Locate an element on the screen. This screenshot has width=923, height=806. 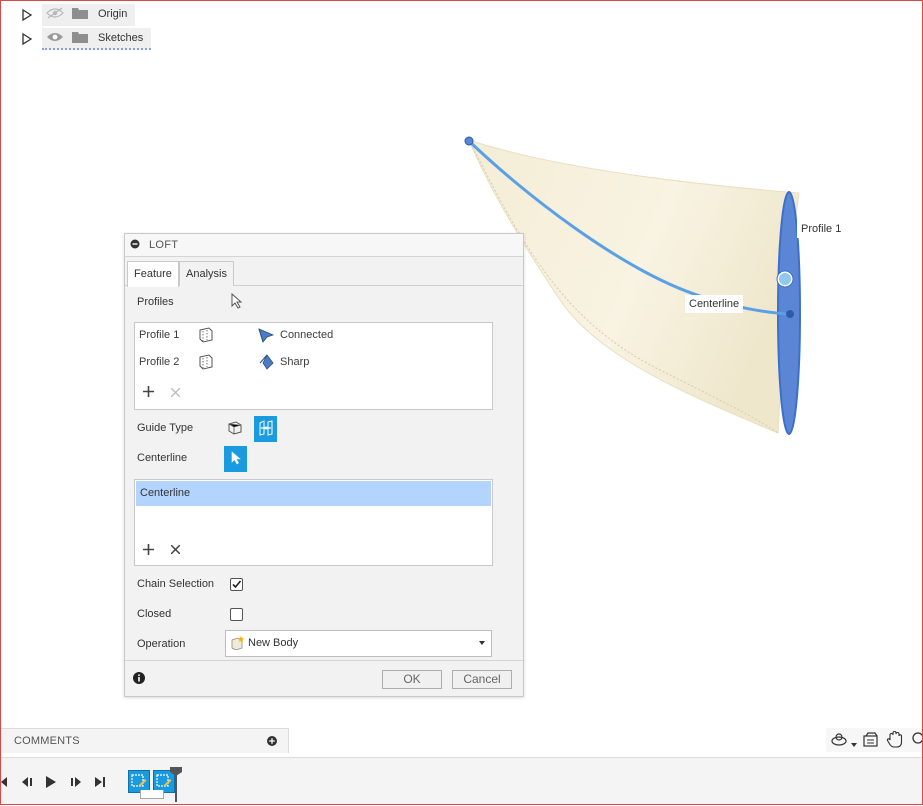
sketches-chip: Sketches is located at coordinates (97, 39).